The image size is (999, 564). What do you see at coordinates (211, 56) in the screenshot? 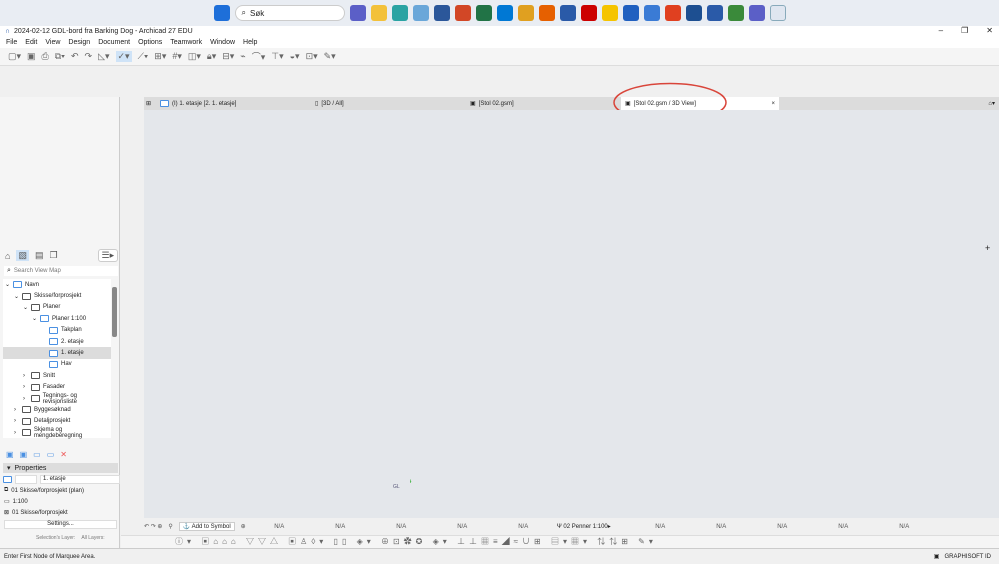
I see `lock-icon: 🔒︎▾` at bounding box center [211, 56].